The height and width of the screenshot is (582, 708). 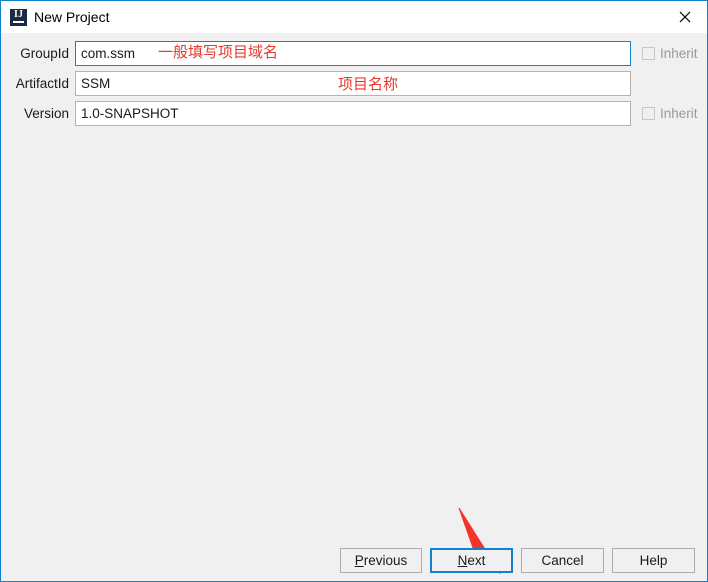 I want to click on close-icon, so click(x=685, y=17).